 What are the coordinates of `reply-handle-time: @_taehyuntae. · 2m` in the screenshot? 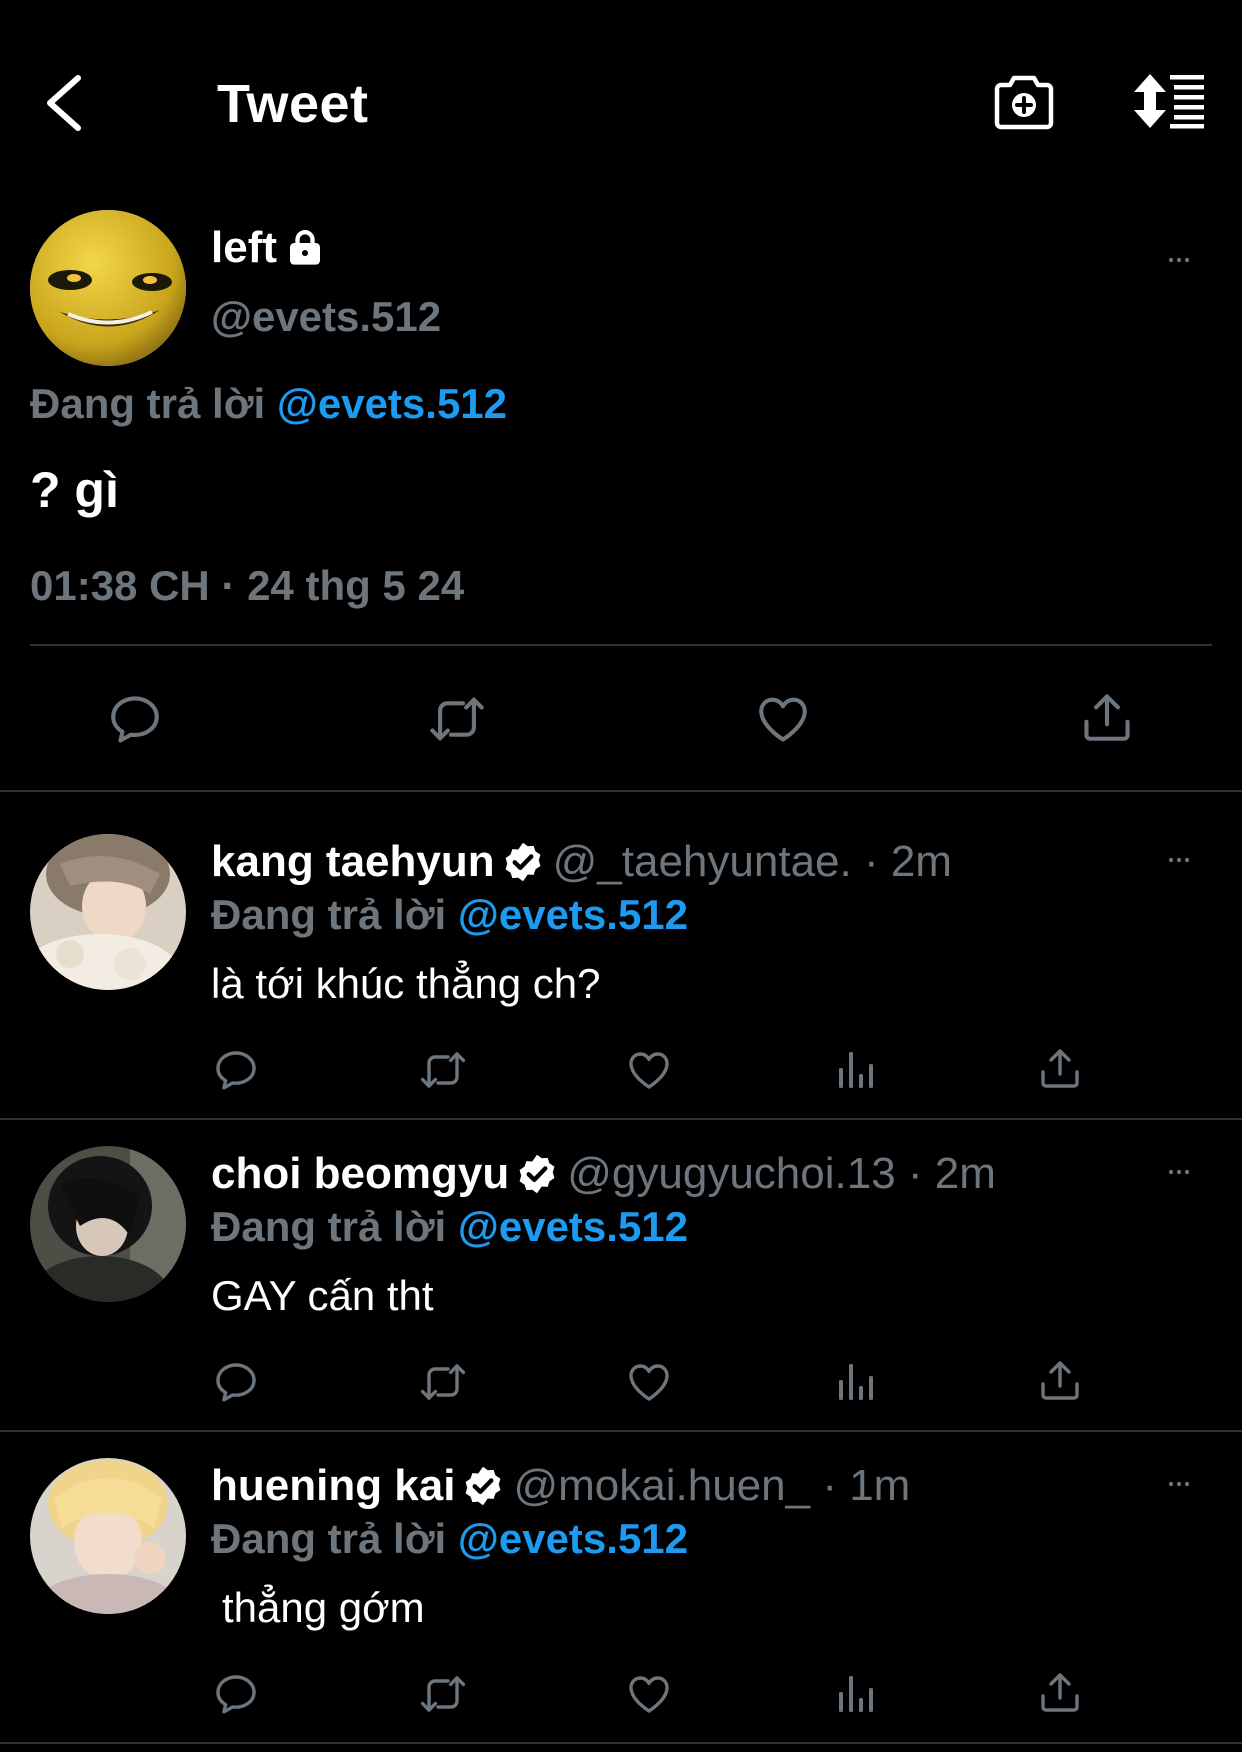 It's located at (752, 862).